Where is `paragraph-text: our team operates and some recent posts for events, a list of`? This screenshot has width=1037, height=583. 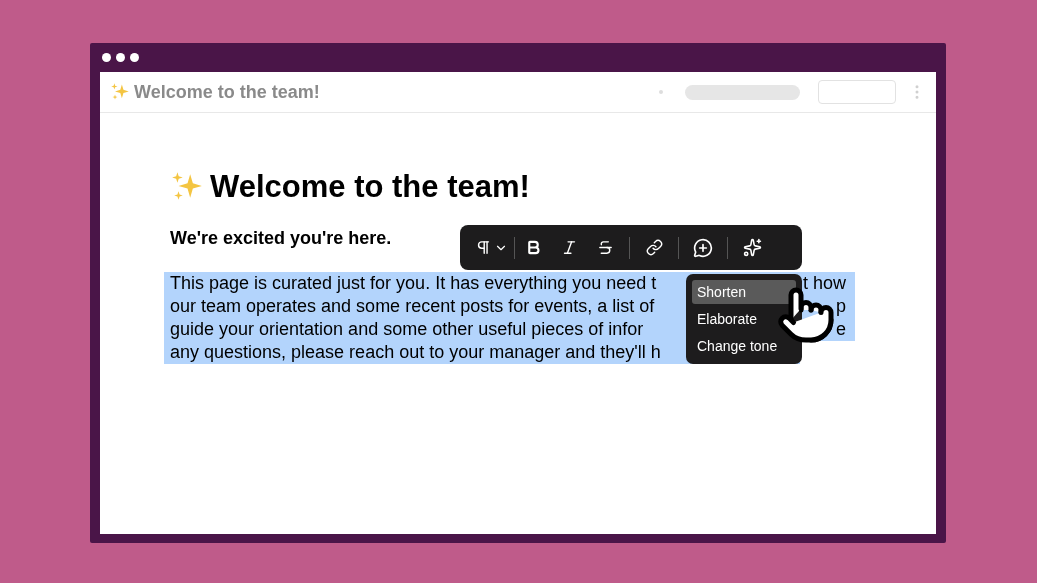
paragraph-text: our team operates and some recent posts for events, a list of is located at coordinates (412, 306).